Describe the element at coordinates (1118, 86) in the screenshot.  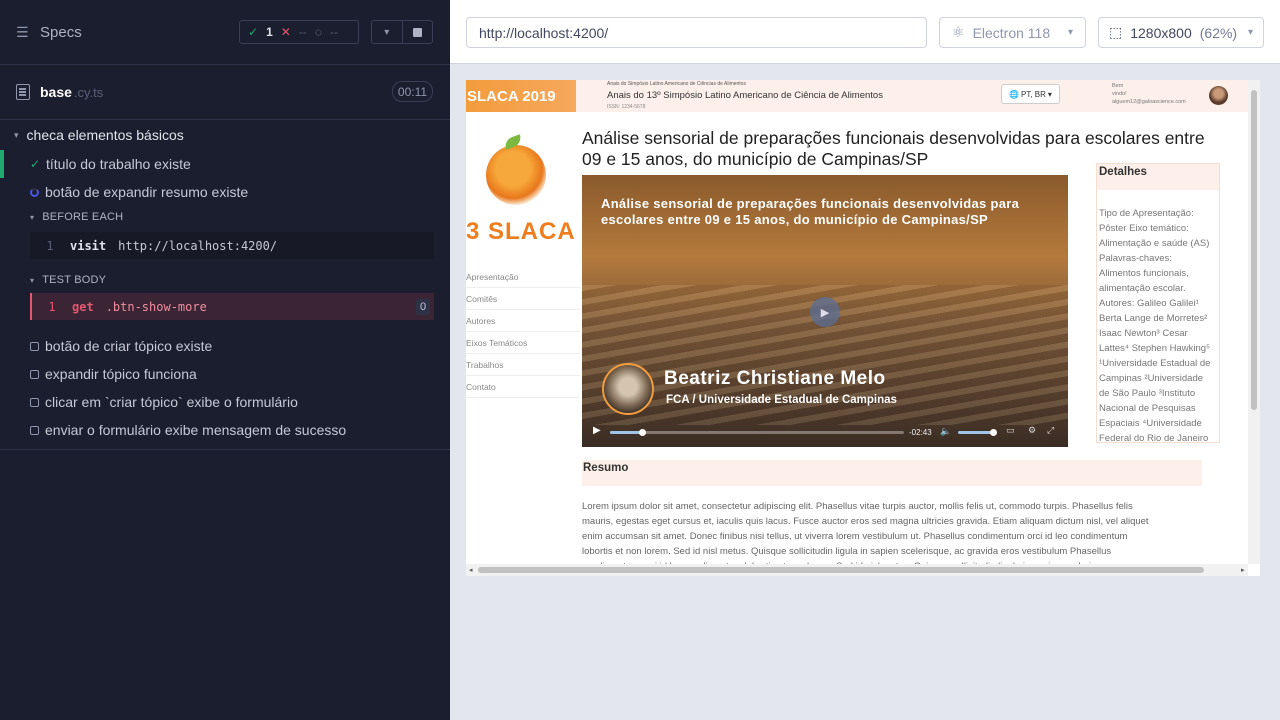
I see `welcome-line: Bem` at that location.